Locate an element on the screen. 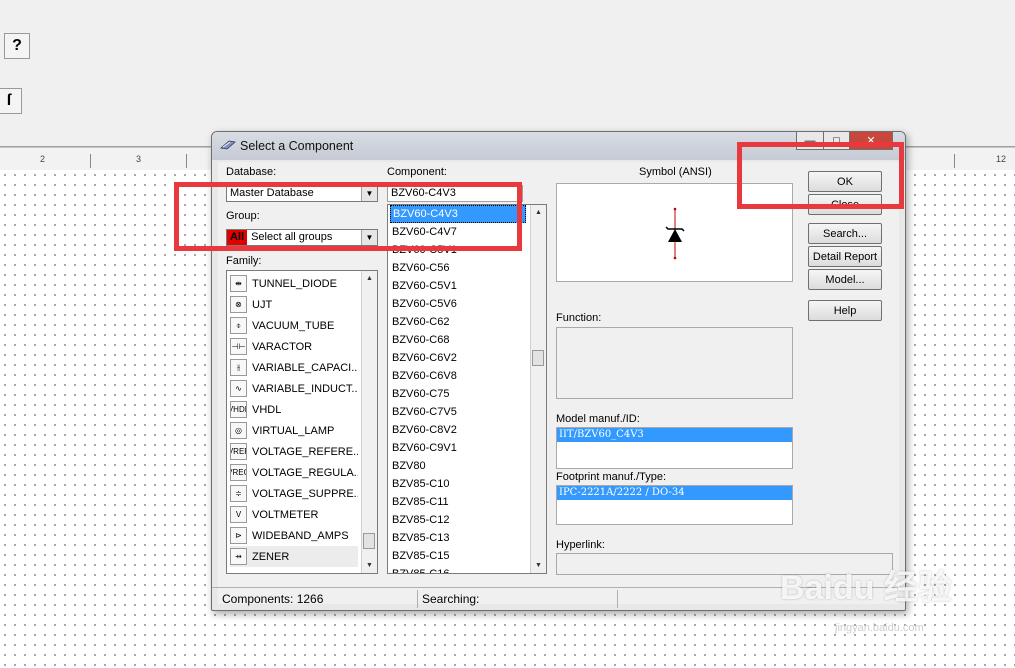  voltage-regulator-icon: VREG is located at coordinates (238, 472).